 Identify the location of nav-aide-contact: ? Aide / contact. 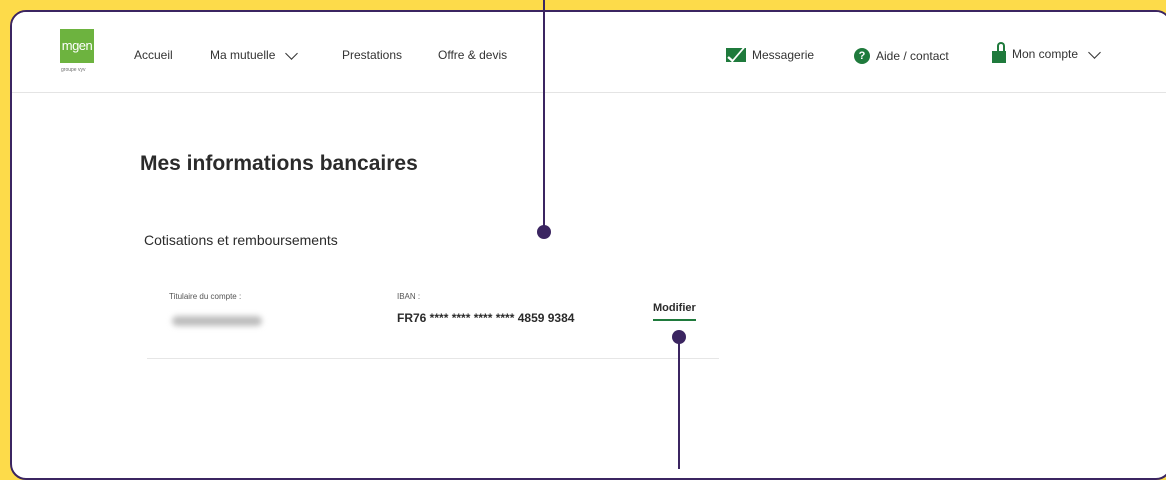
(901, 56).